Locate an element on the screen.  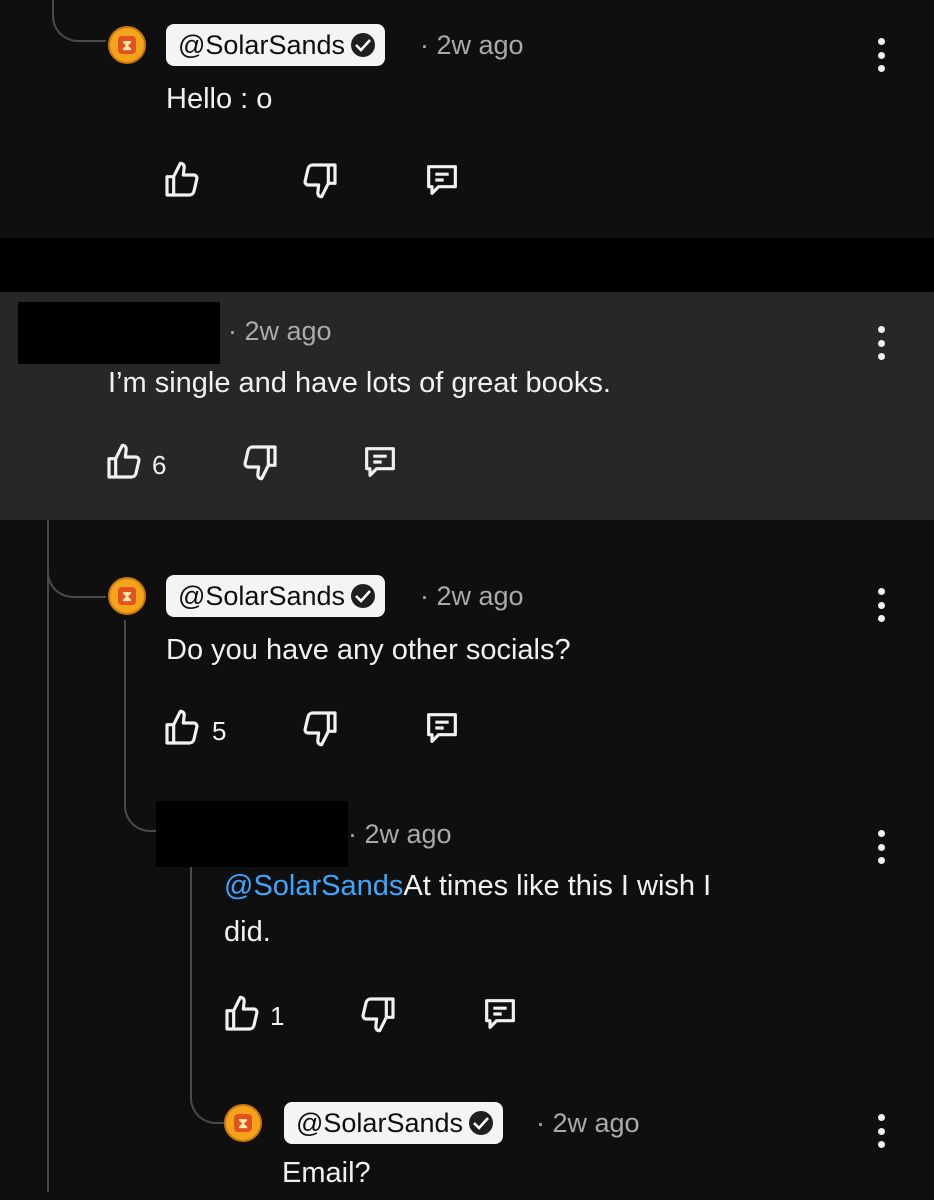
like-count: 1 is located at coordinates (277, 1016).